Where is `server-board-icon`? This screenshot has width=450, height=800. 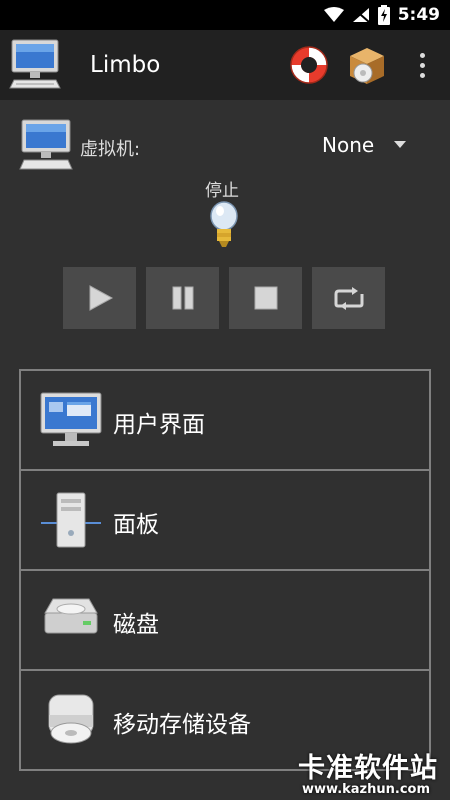 server-board-icon is located at coordinates (71, 520).